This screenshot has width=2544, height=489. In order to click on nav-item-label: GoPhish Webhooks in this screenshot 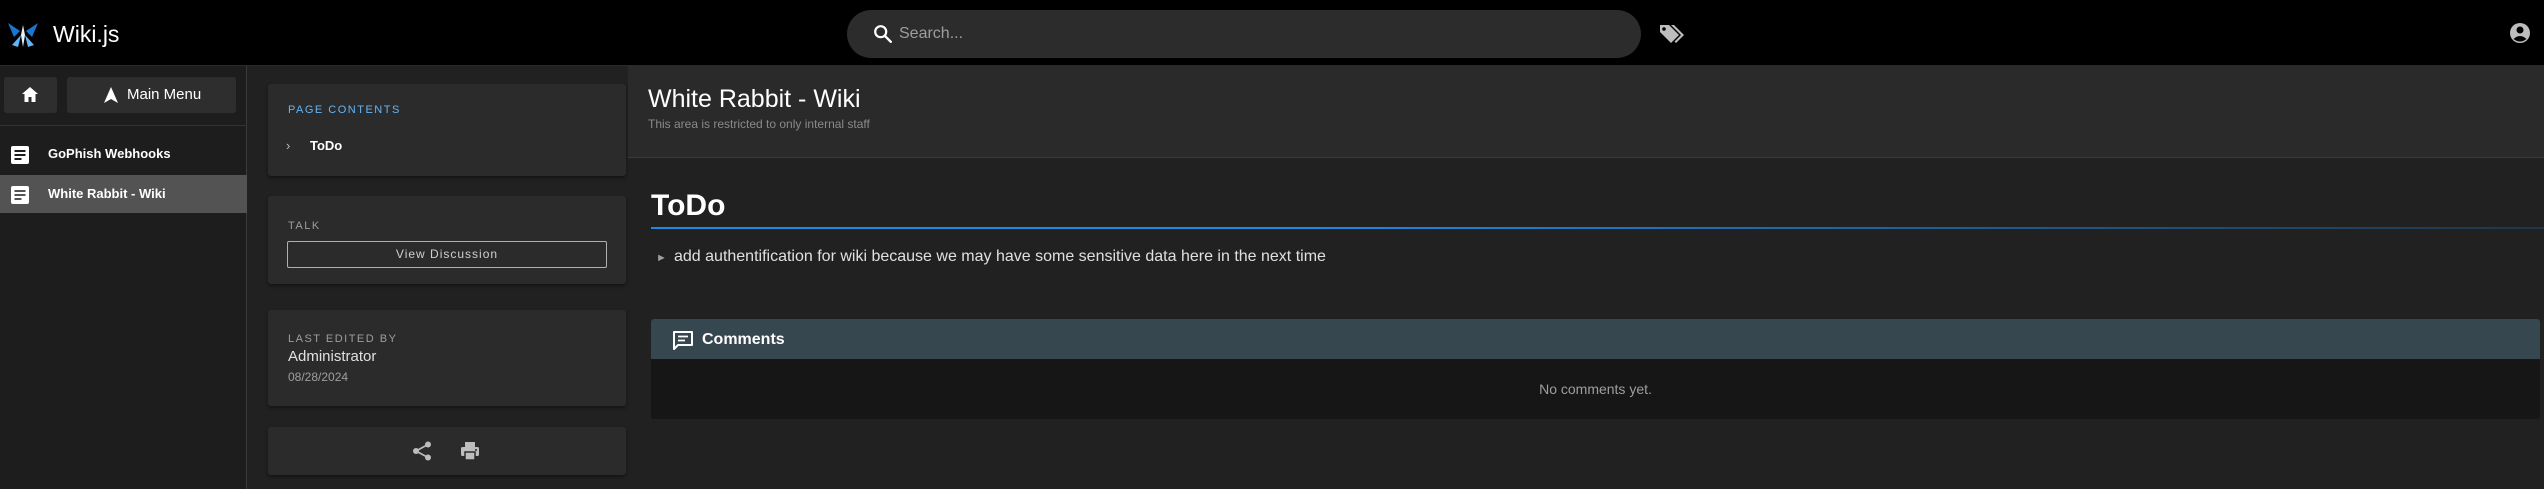, I will do `click(109, 153)`.